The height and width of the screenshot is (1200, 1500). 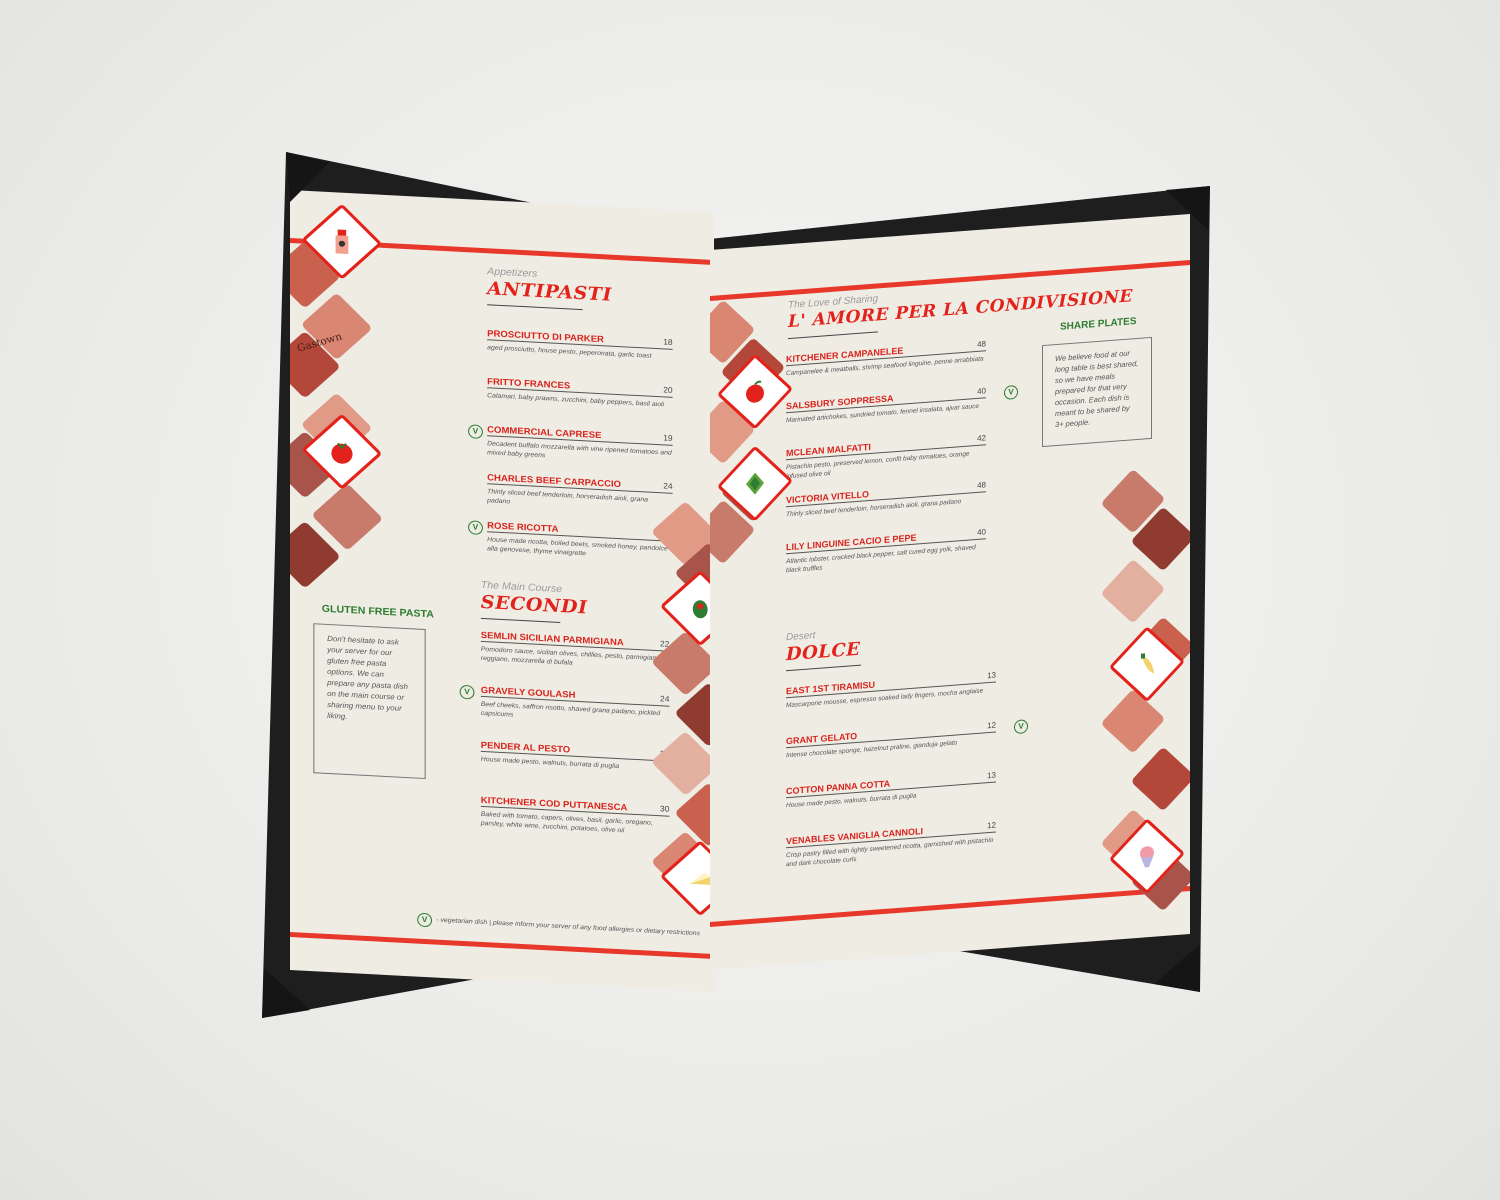 What do you see at coordinates (549, 292) in the screenshot?
I see `antipasti-title: ANTIPASTI` at bounding box center [549, 292].